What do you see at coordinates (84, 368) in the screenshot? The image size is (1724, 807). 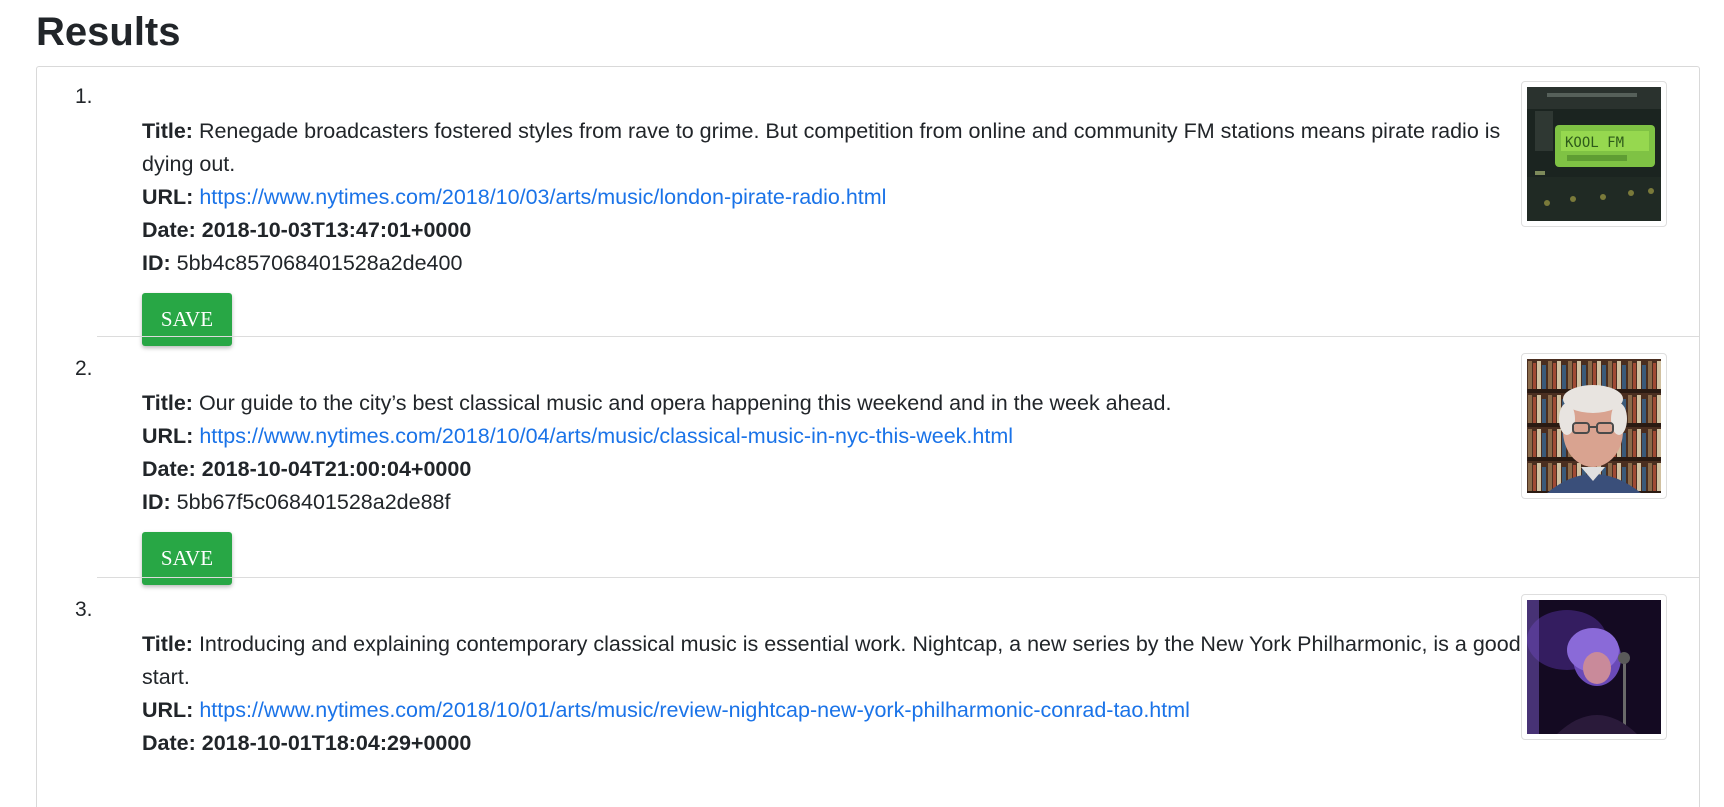 I see `result-number: 2.` at bounding box center [84, 368].